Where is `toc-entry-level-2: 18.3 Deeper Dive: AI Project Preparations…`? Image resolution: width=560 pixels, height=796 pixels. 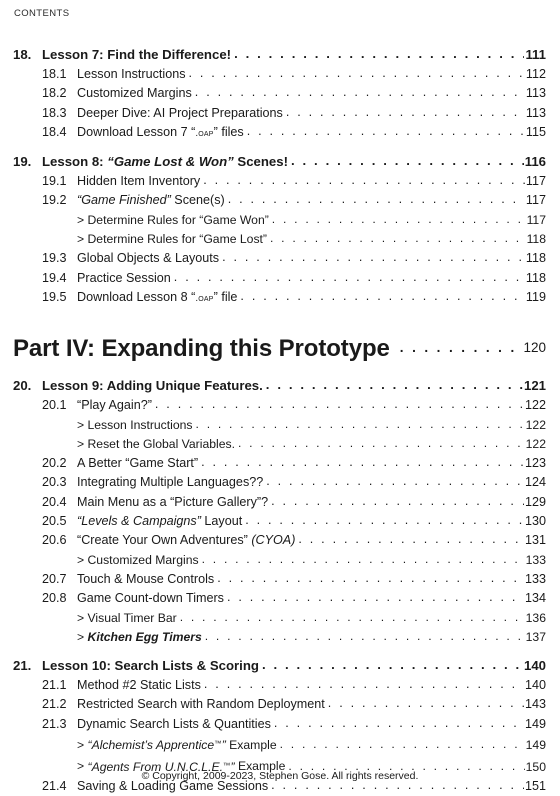
toc-entry-level-2: 18.3 Deeper Dive: AI Project Preparations… is located at coordinates (280, 113).